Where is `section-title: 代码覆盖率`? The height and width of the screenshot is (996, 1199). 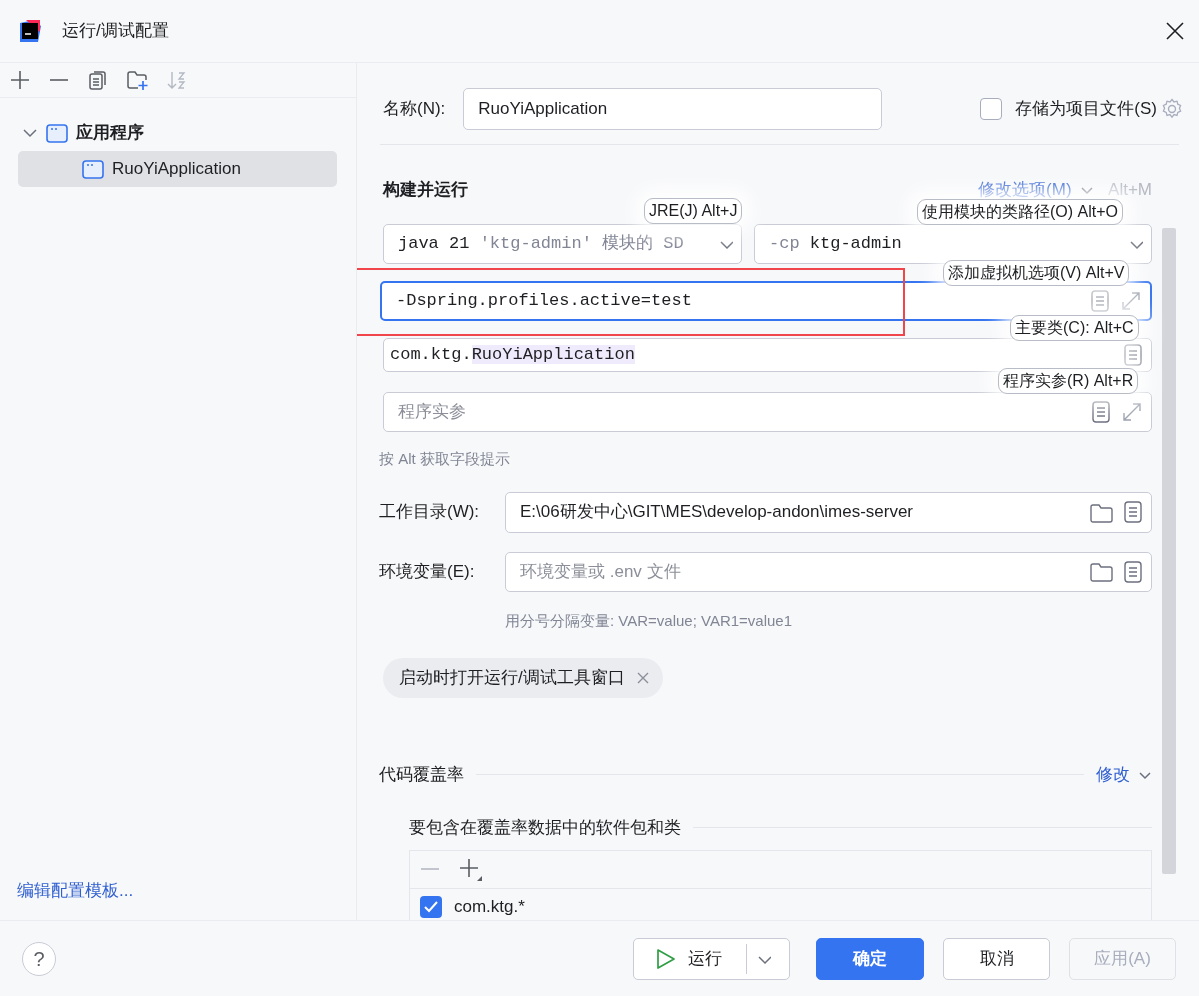 section-title: 代码覆盖率 is located at coordinates (421, 775).